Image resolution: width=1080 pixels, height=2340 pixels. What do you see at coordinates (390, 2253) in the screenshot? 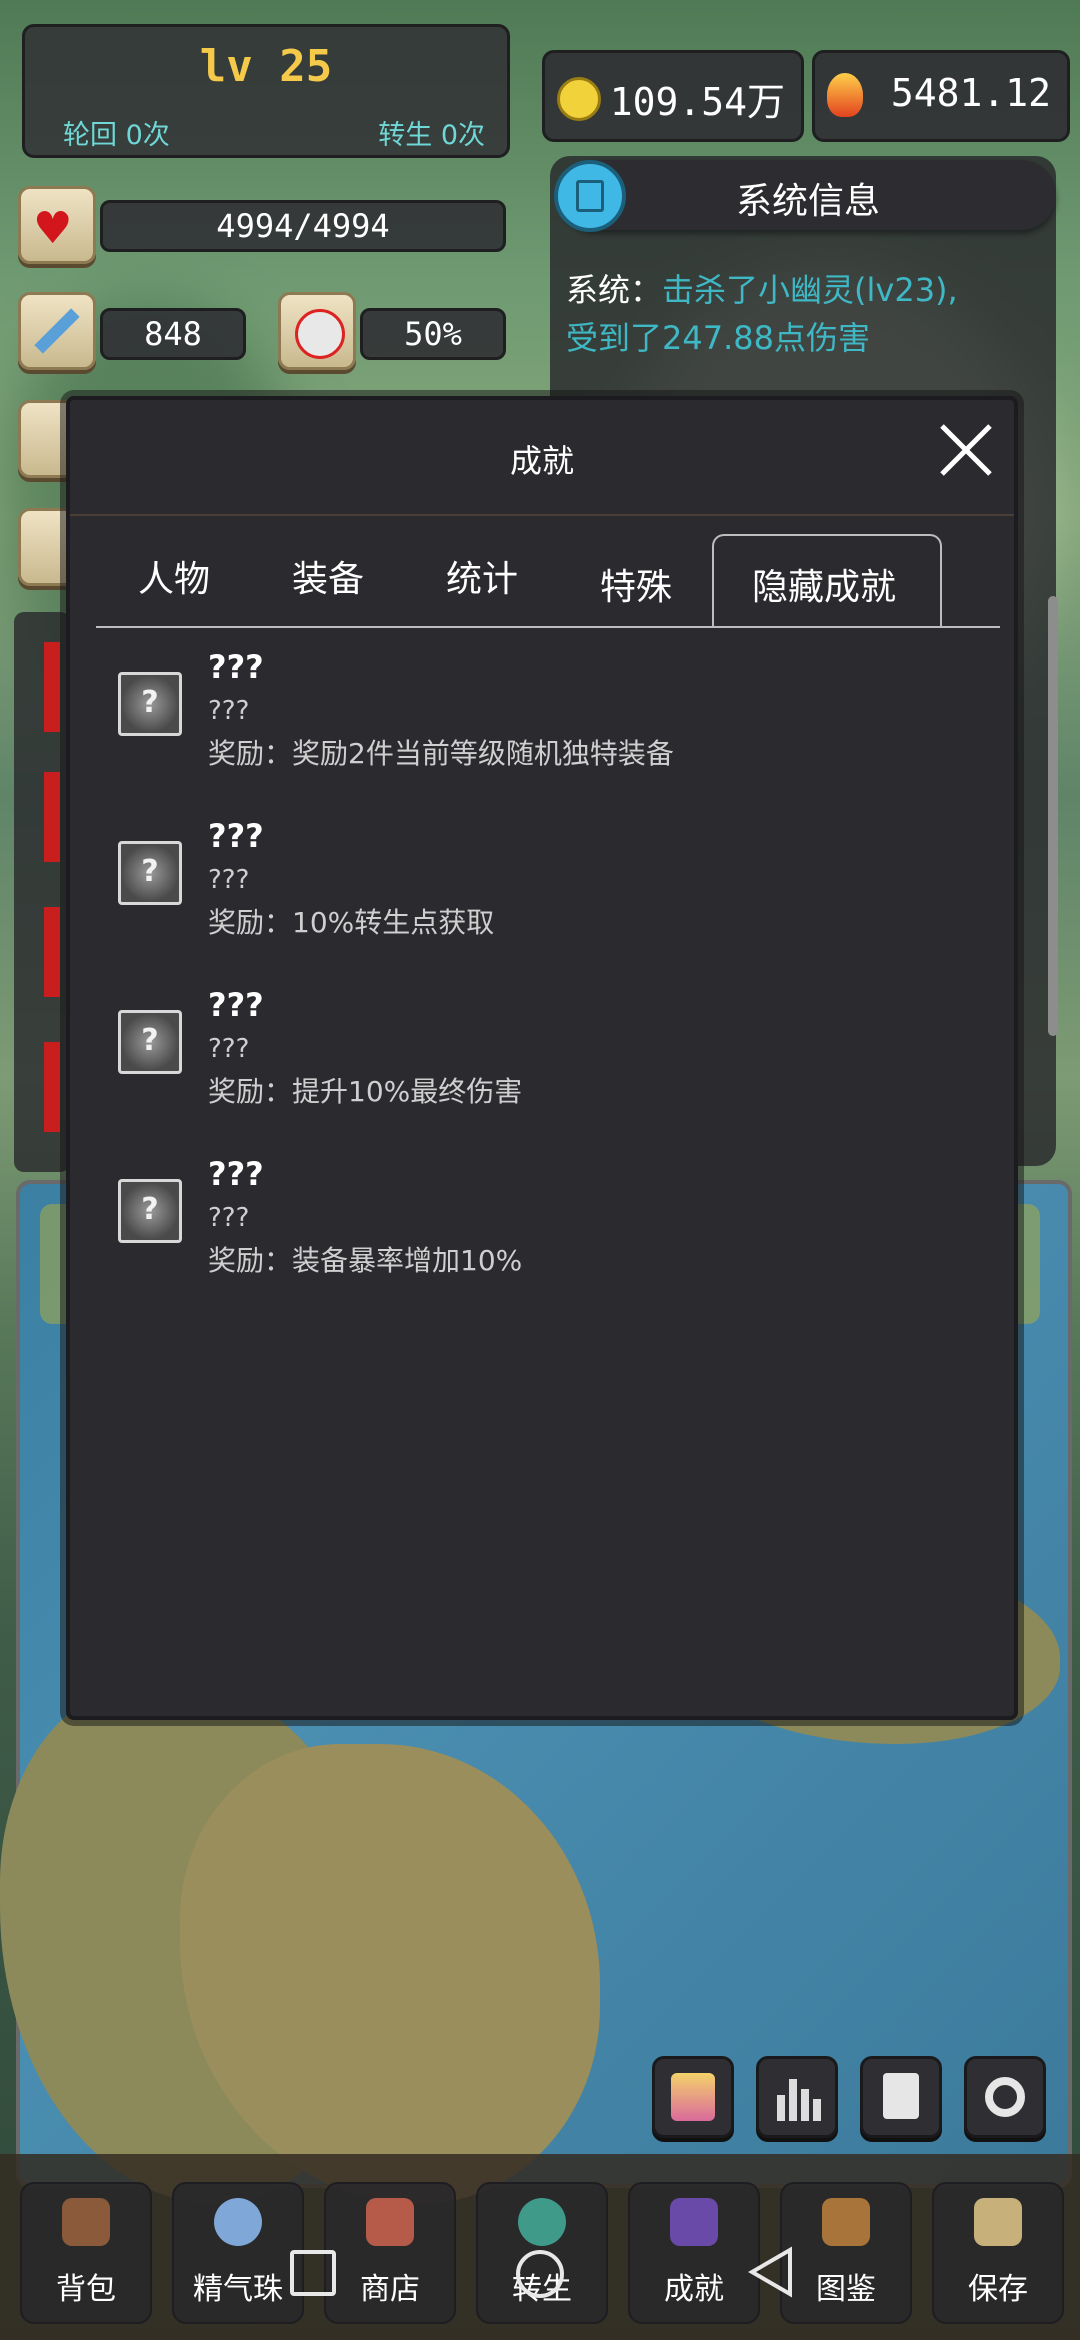
I see `nav-shop: 商店` at bounding box center [390, 2253].